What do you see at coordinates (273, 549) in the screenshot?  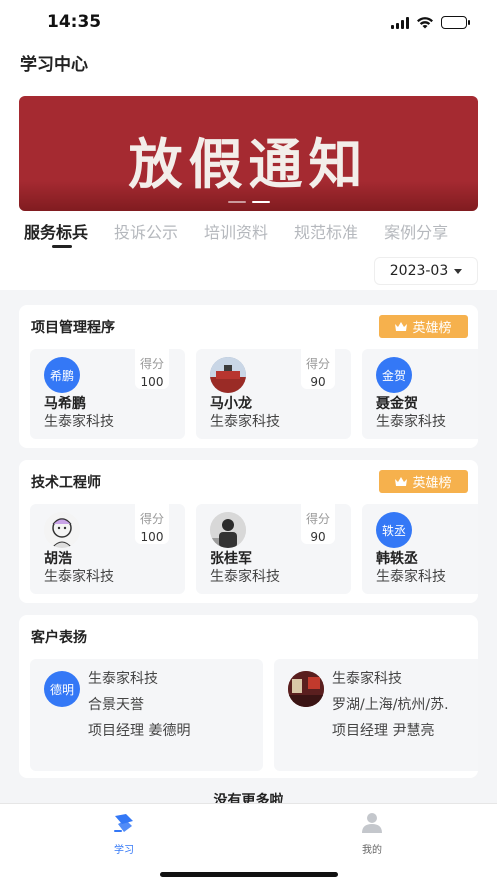 I see `person-card: 得分 90 张桂军 生泰家科技` at bounding box center [273, 549].